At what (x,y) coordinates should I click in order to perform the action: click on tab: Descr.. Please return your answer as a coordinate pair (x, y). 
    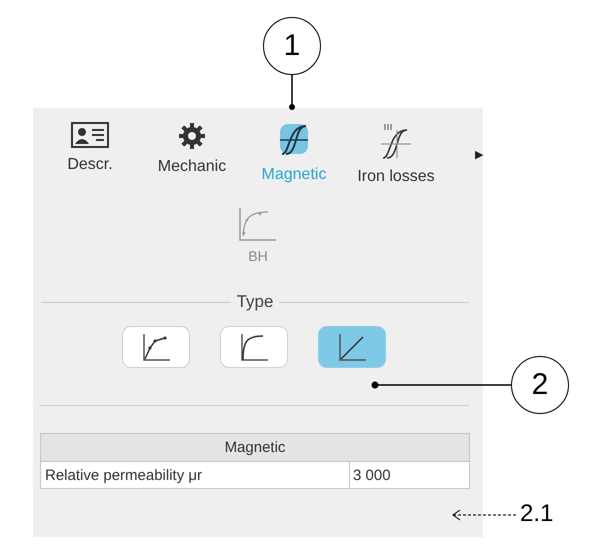
    Looking at the image, I should click on (90, 148).